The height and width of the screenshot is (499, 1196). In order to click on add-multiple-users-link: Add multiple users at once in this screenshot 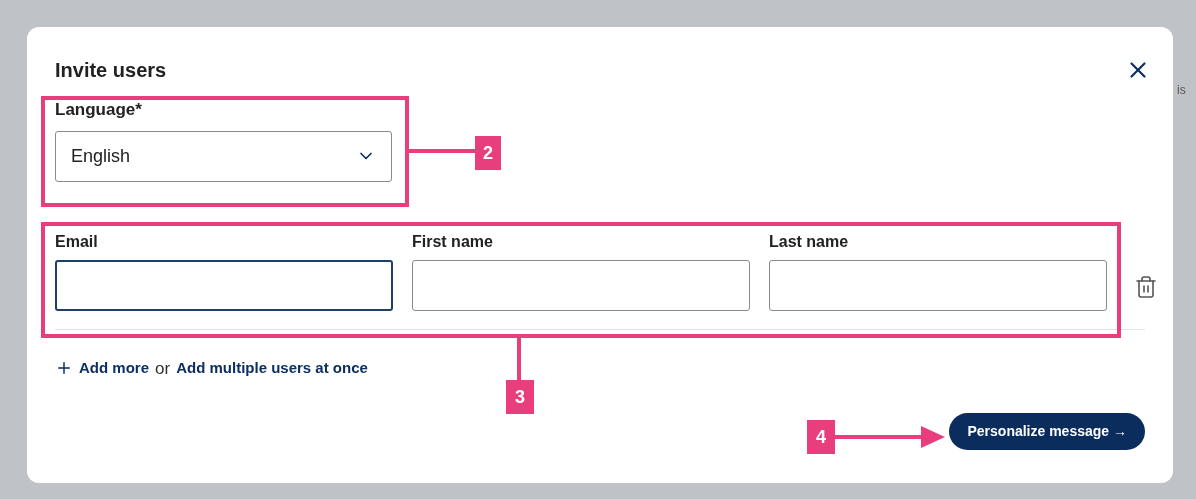, I will do `click(272, 368)`.